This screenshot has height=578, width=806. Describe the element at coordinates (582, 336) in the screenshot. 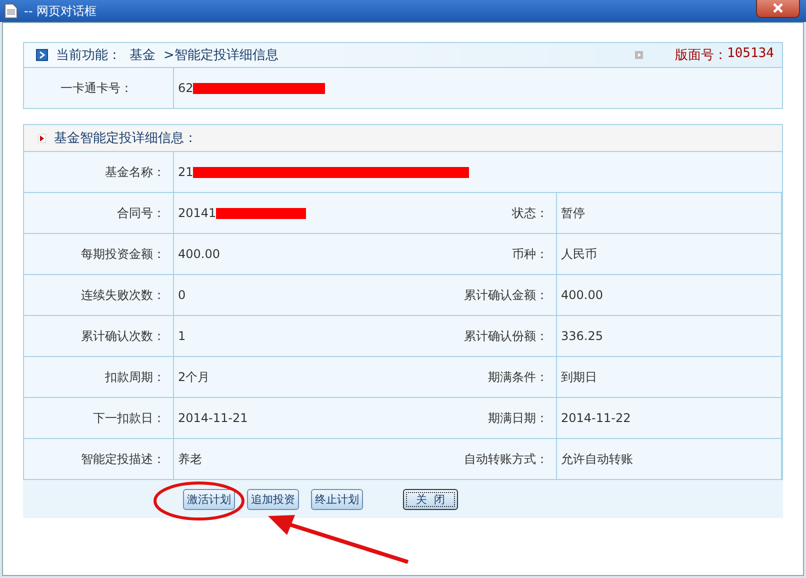

I see `field-value: 336.25` at that location.